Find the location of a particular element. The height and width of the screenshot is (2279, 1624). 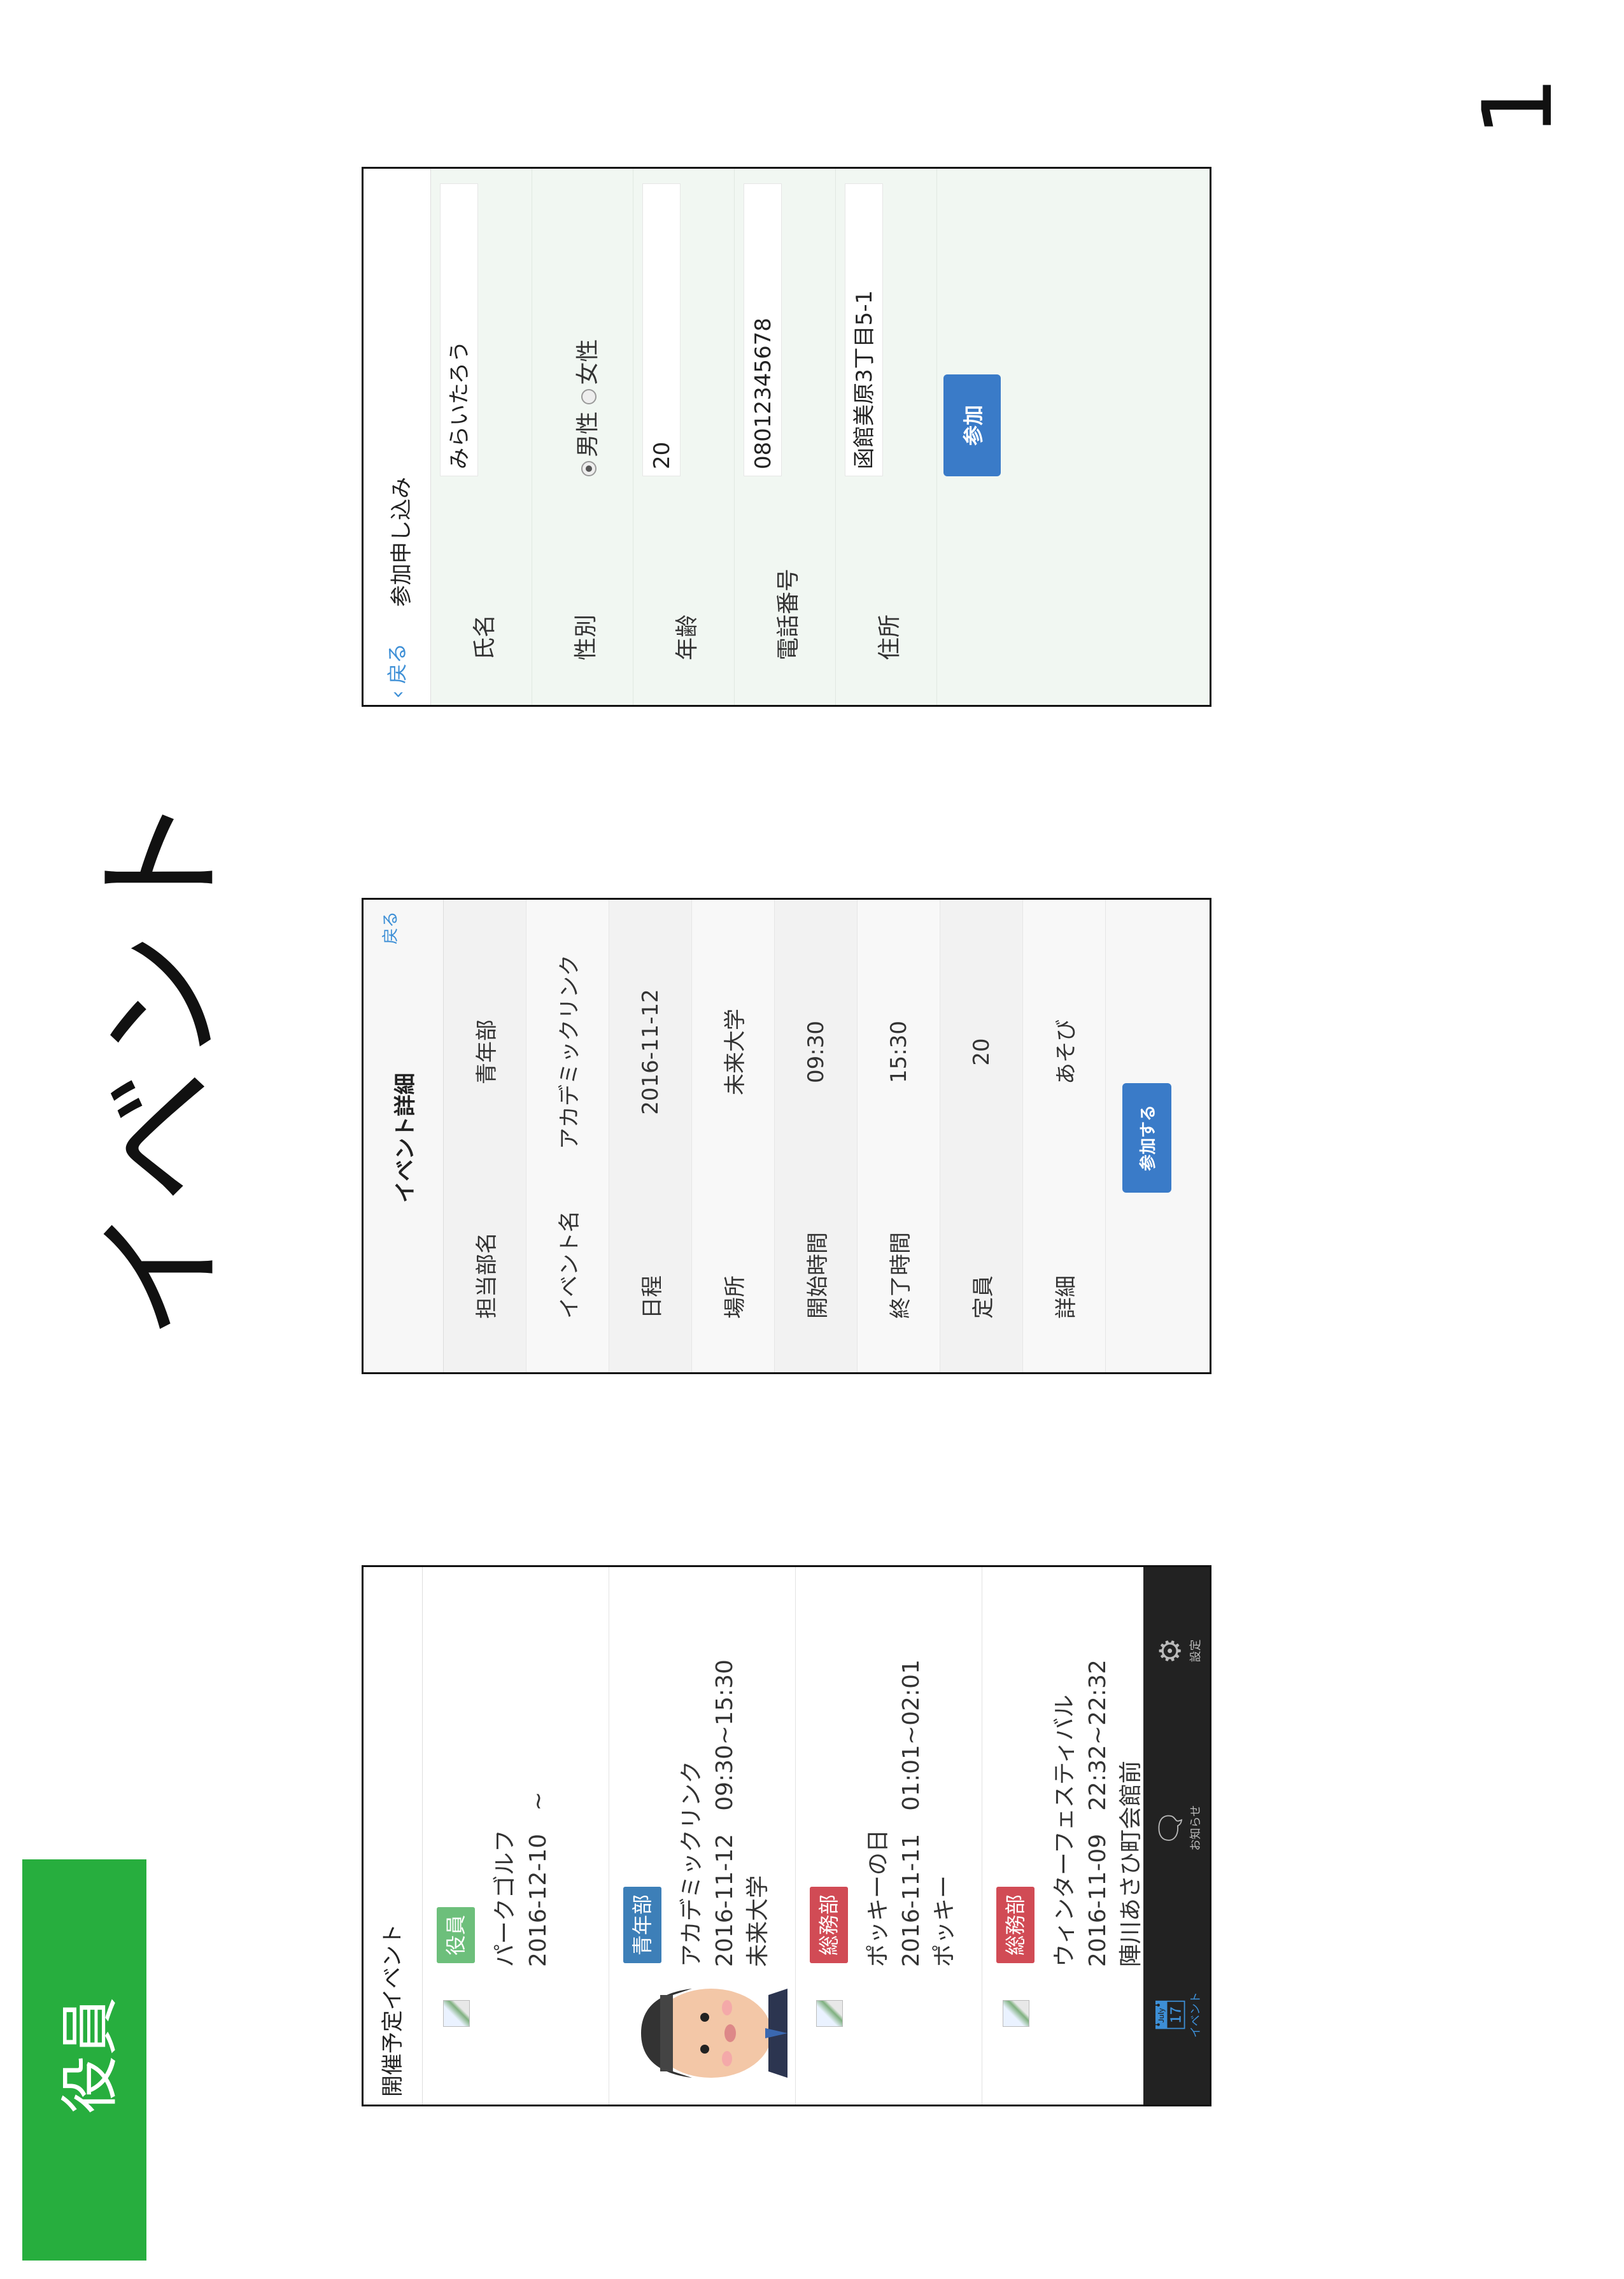

back-button: ‹ 戻る is located at coordinates (396, 671).